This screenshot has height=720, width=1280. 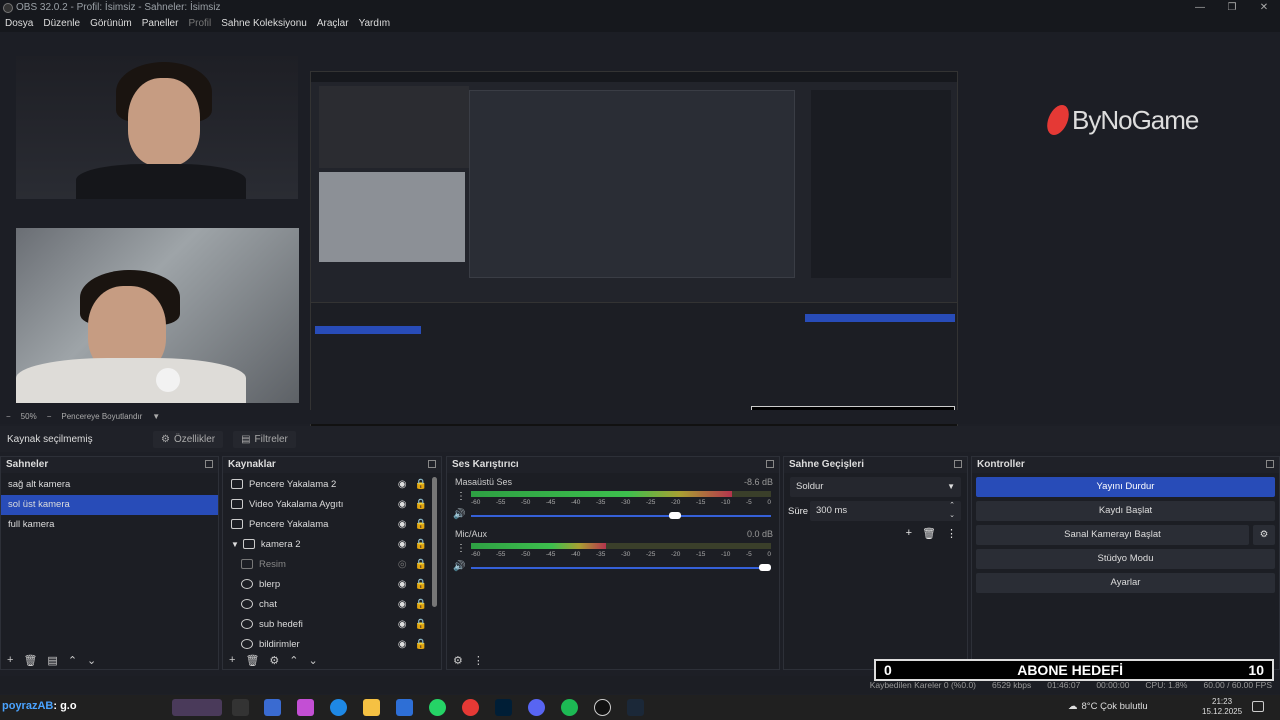 I want to click on virtualcam-settings-icon: ⚙, so click(x=1264, y=535).